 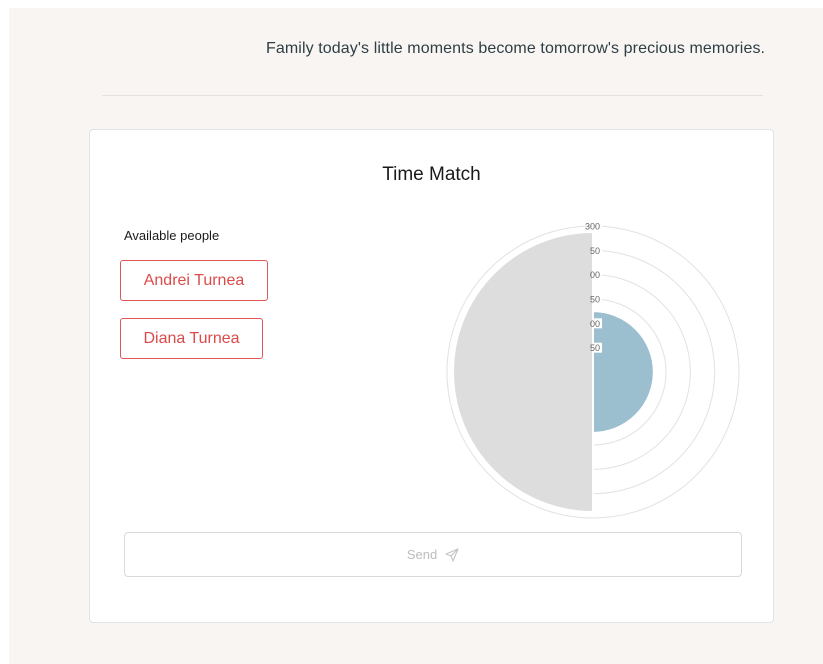 I want to click on send-button: Send, so click(x=433, y=554).